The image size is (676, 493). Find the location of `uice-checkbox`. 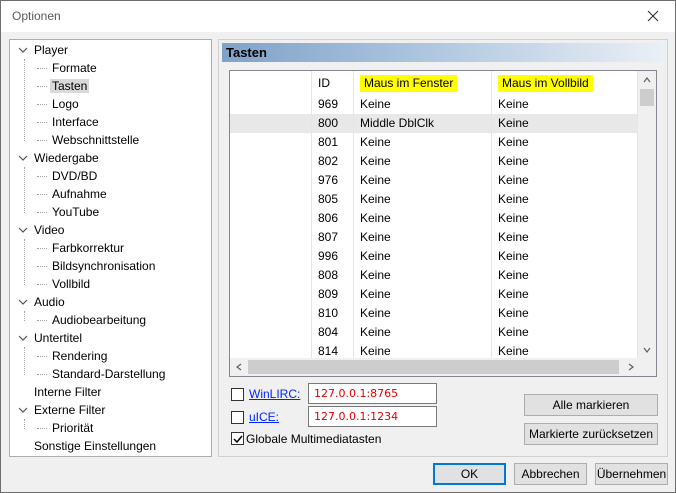

uice-checkbox is located at coordinates (237, 417).